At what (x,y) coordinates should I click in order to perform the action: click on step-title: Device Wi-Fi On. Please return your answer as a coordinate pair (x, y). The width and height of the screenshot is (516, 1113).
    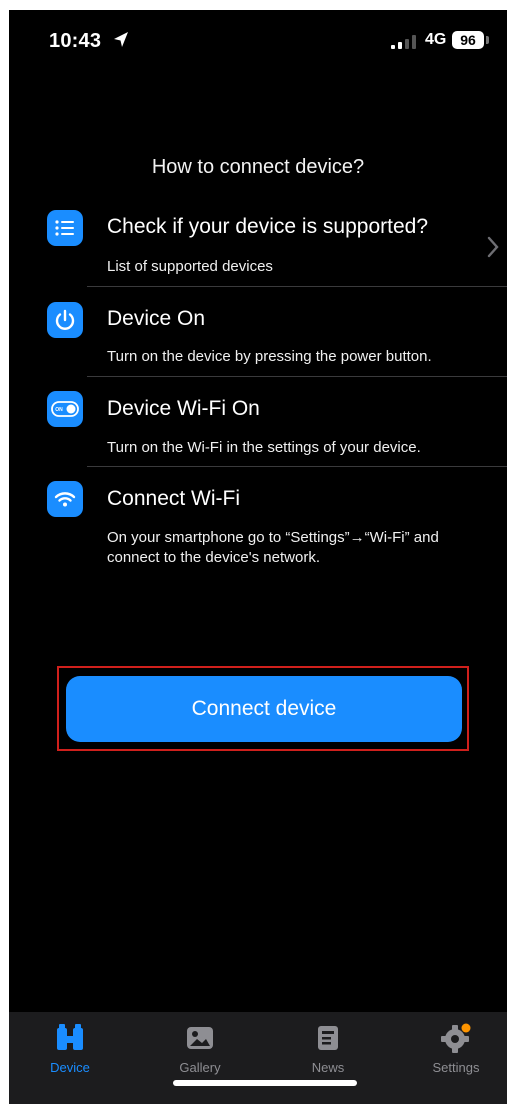
    Looking at the image, I should click on (183, 408).